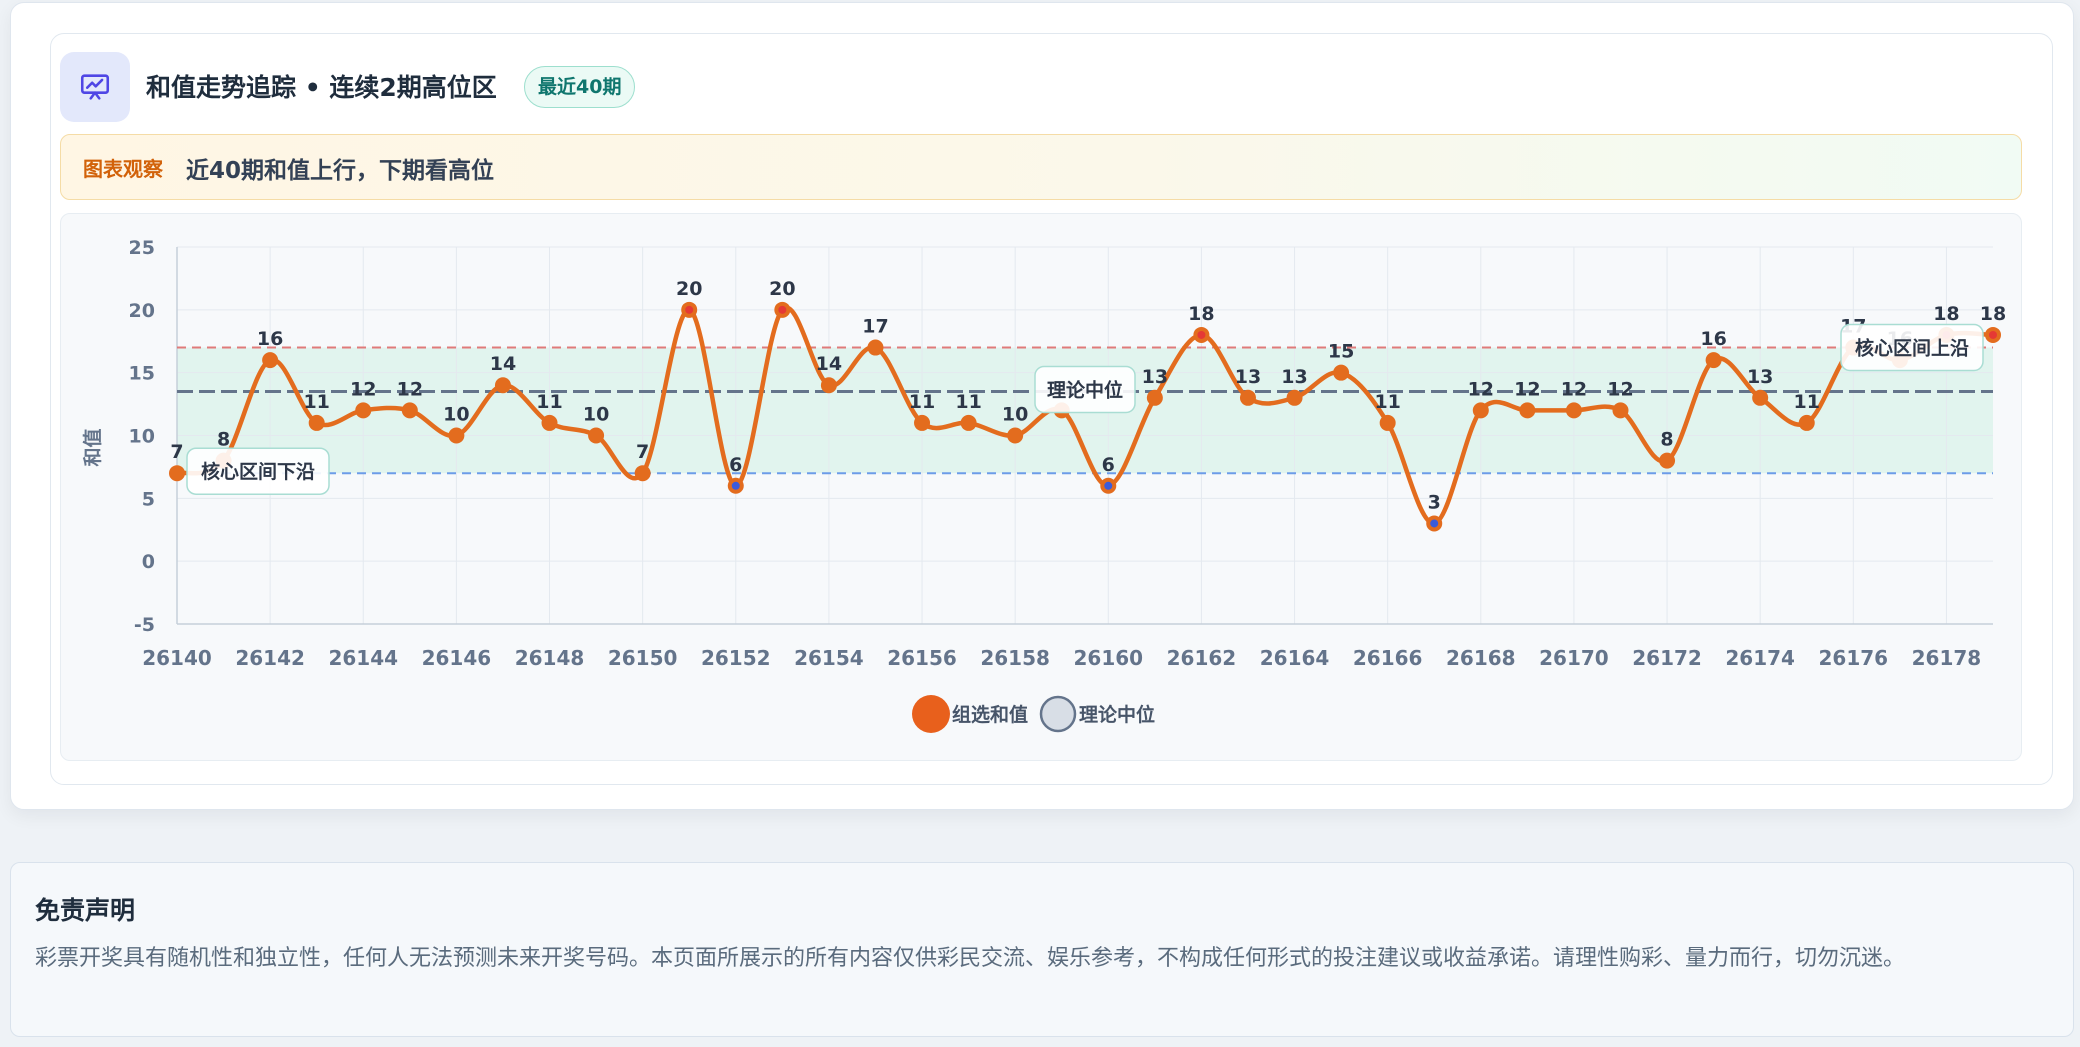 Image resolution: width=2080 pixels, height=1047 pixels. What do you see at coordinates (1574, 658) in the screenshot?
I see `x-tick-label: 26170` at bounding box center [1574, 658].